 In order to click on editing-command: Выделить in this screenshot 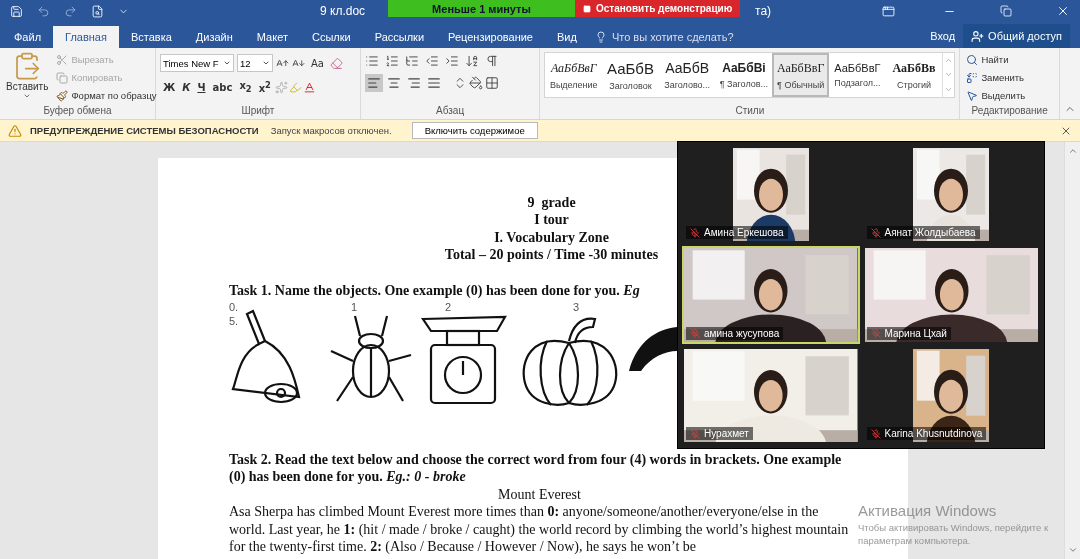, I will do `click(1009, 95)`.